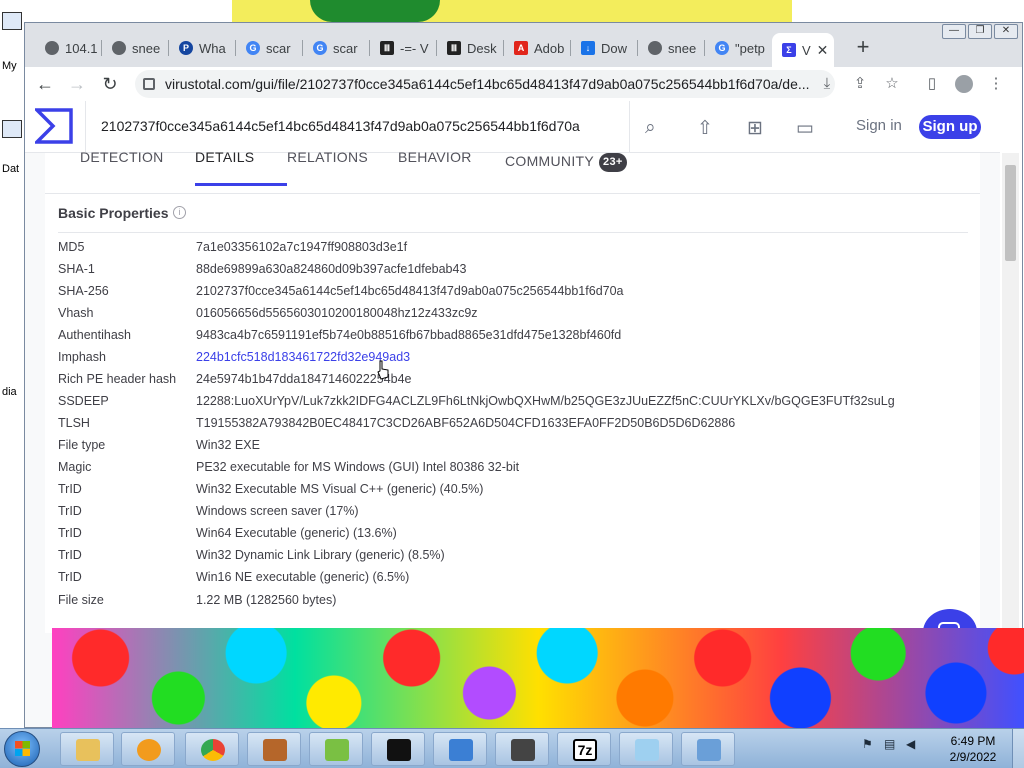 Image resolution: width=1024 pixels, height=768 pixels. What do you see at coordinates (738, 48) in the screenshot?
I see `tab-11: G "petp` at bounding box center [738, 48].